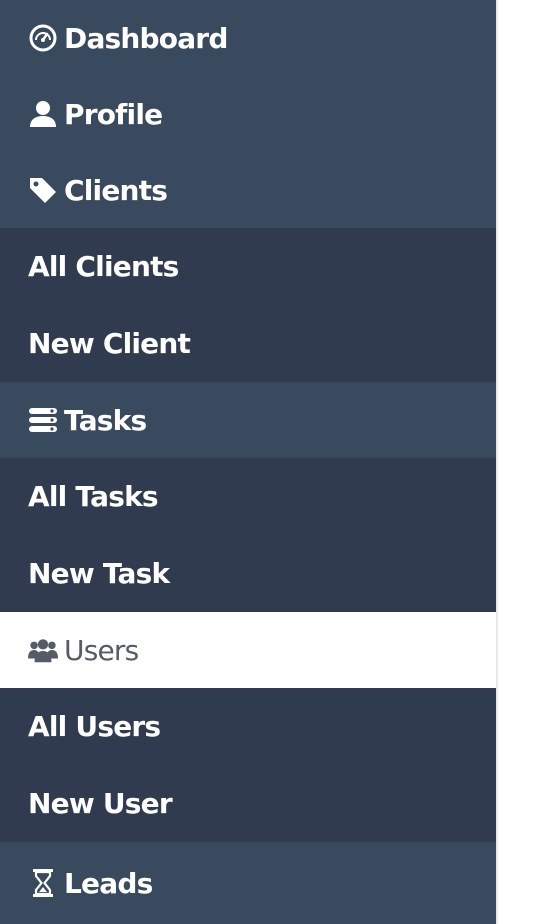 Image resolution: width=542 pixels, height=924 pixels. Describe the element at coordinates (109, 343) in the screenshot. I see `sidebar-item-label: New Client` at that location.